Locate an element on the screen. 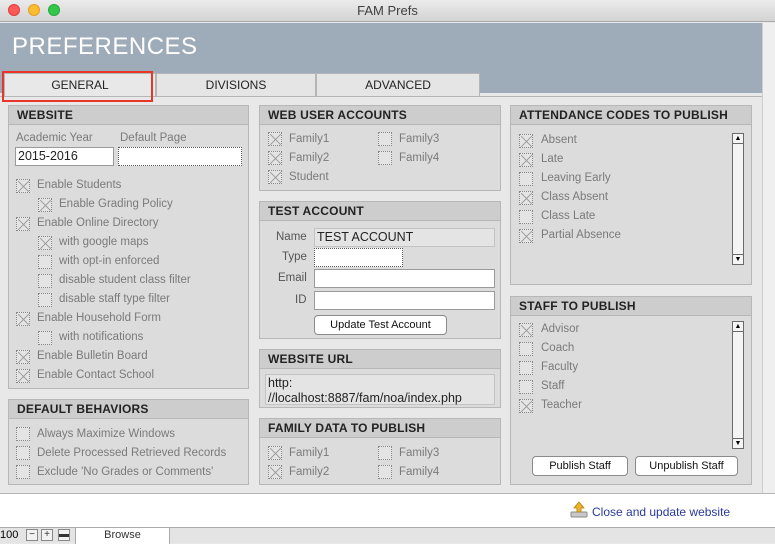  web-family2-checkbox is located at coordinates (275, 158).